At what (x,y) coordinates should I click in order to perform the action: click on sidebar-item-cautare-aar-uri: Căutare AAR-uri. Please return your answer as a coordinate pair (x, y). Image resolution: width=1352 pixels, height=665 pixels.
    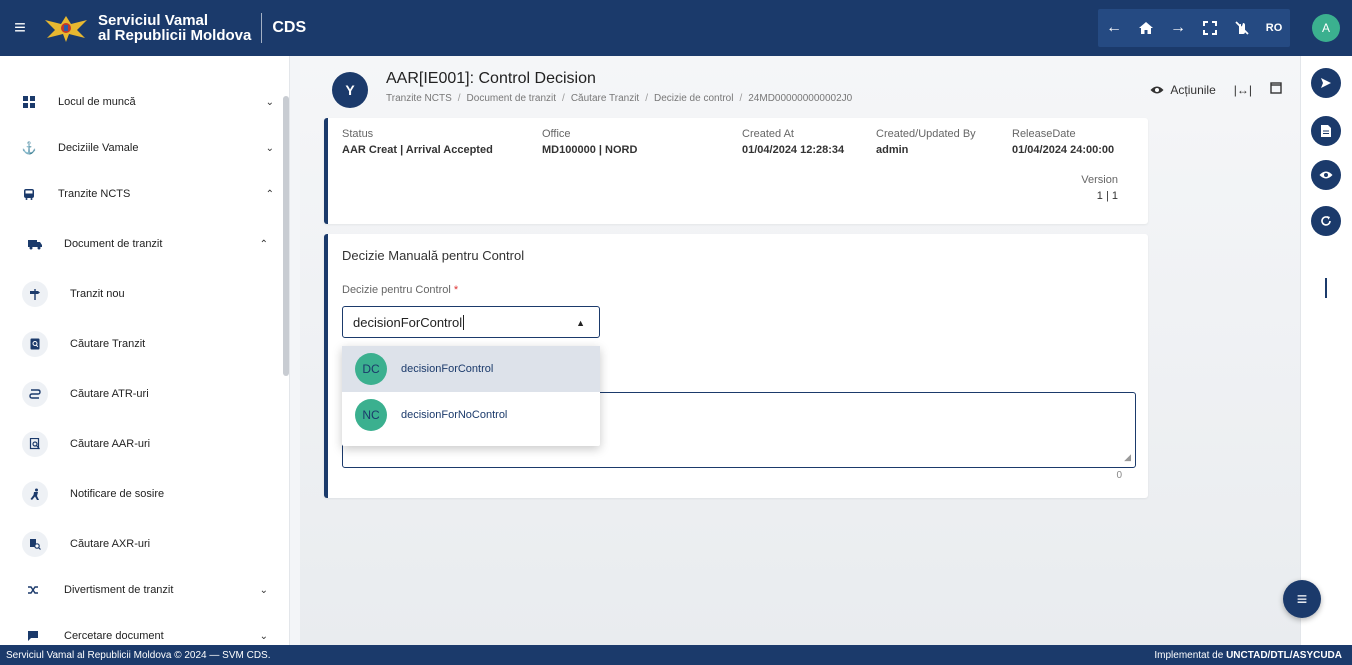
    Looking at the image, I should click on (144, 444).